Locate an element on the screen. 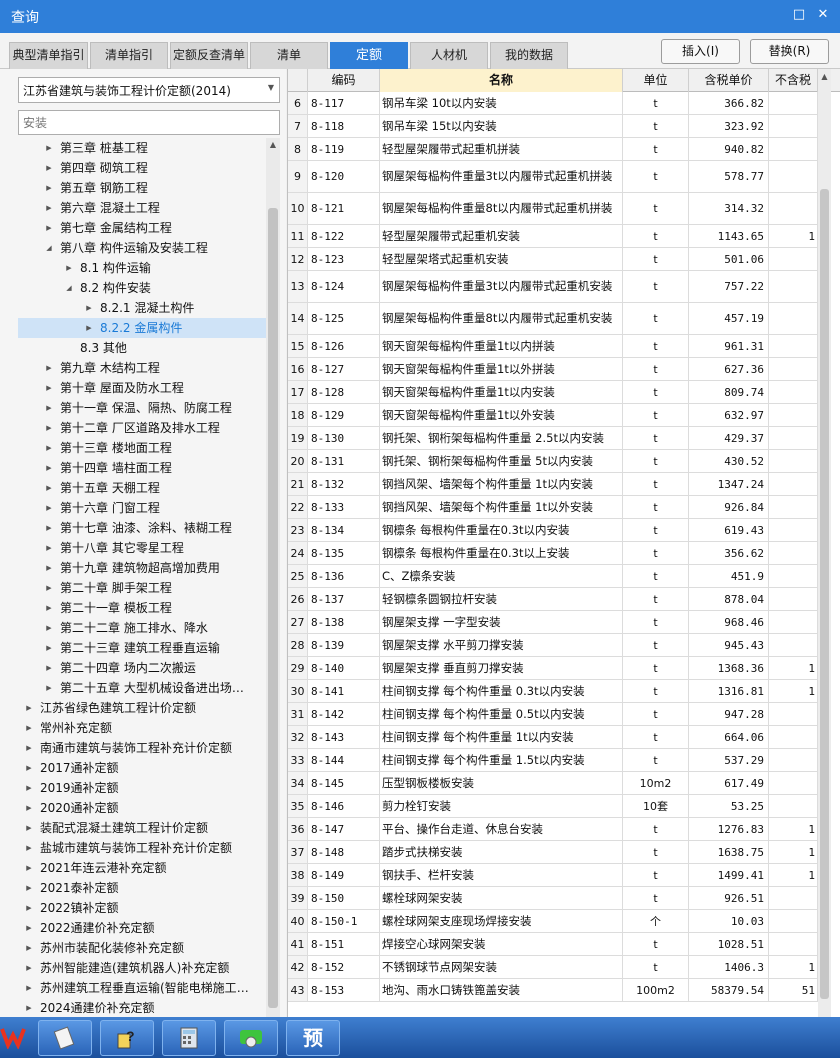 The image size is (840, 1058). table-row: 17 8-128 钢天窗架每榀构件重量1t以内安装 t 809.74 is located at coordinates (553, 392).